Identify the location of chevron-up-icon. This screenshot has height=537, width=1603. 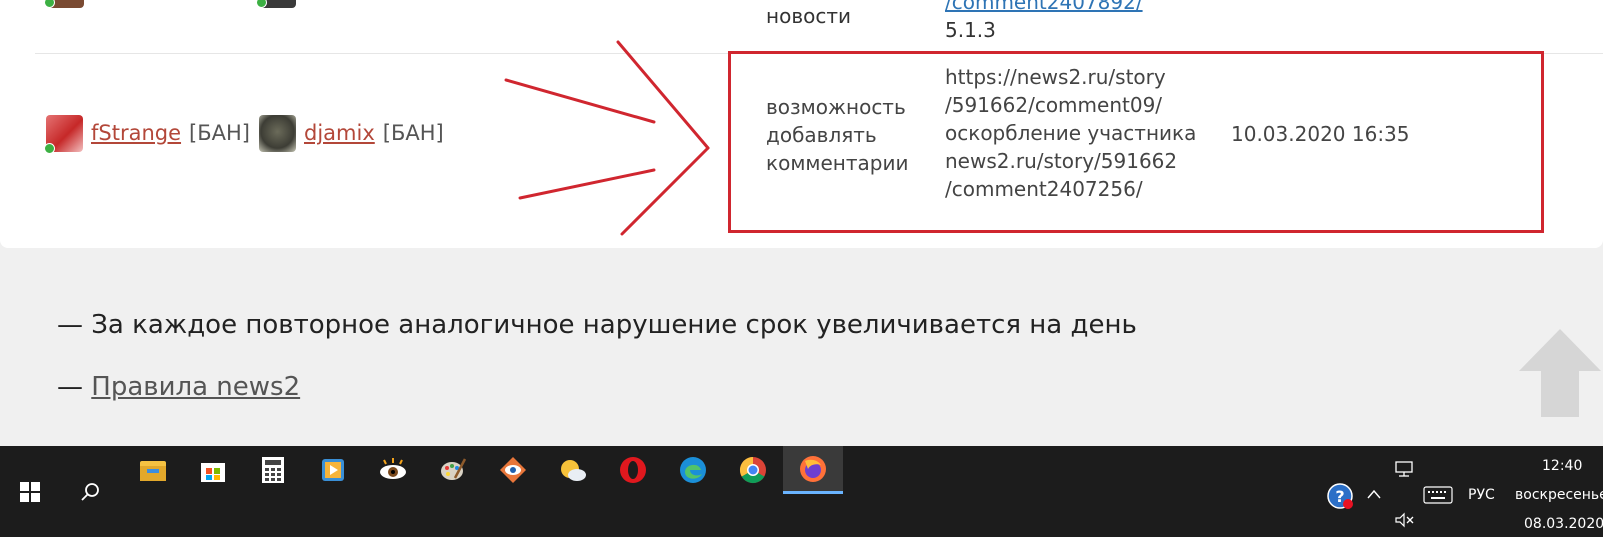
(1374, 494).